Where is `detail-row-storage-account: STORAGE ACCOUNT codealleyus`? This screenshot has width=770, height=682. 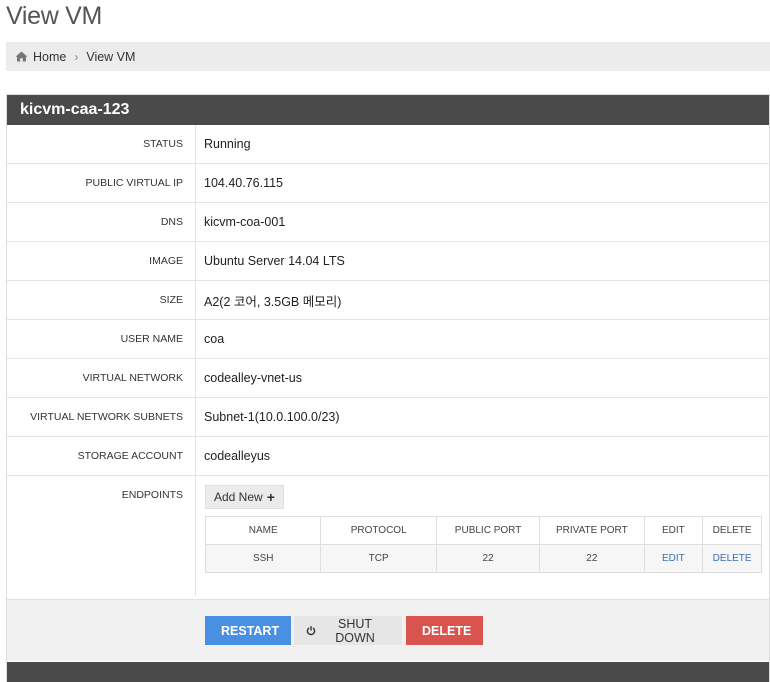 detail-row-storage-account: STORAGE ACCOUNT codealleyus is located at coordinates (388, 456).